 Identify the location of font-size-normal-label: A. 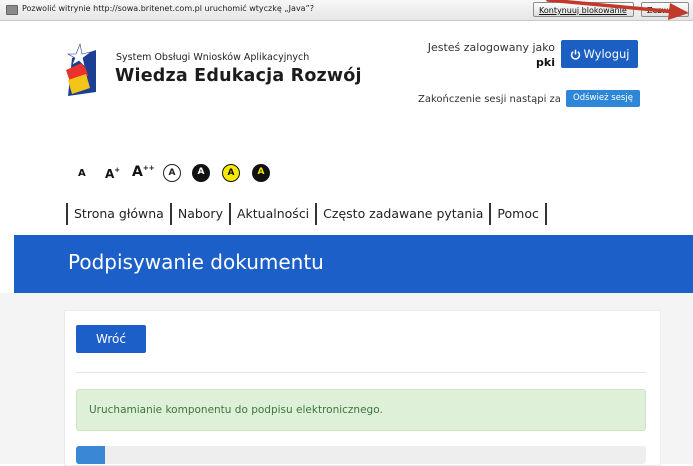
(82, 173).